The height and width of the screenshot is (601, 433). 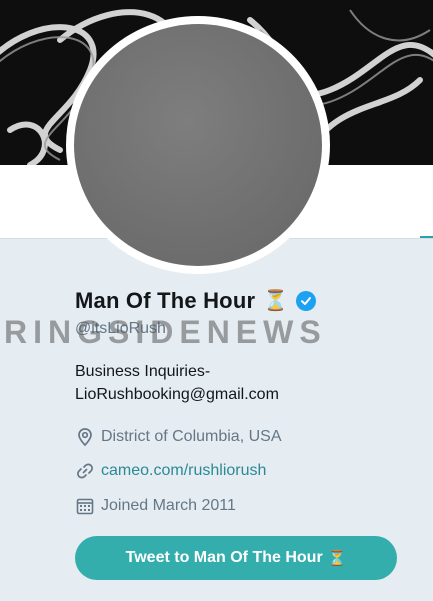 I want to click on website-link: cameo.com/rushliorush, so click(x=183, y=471).